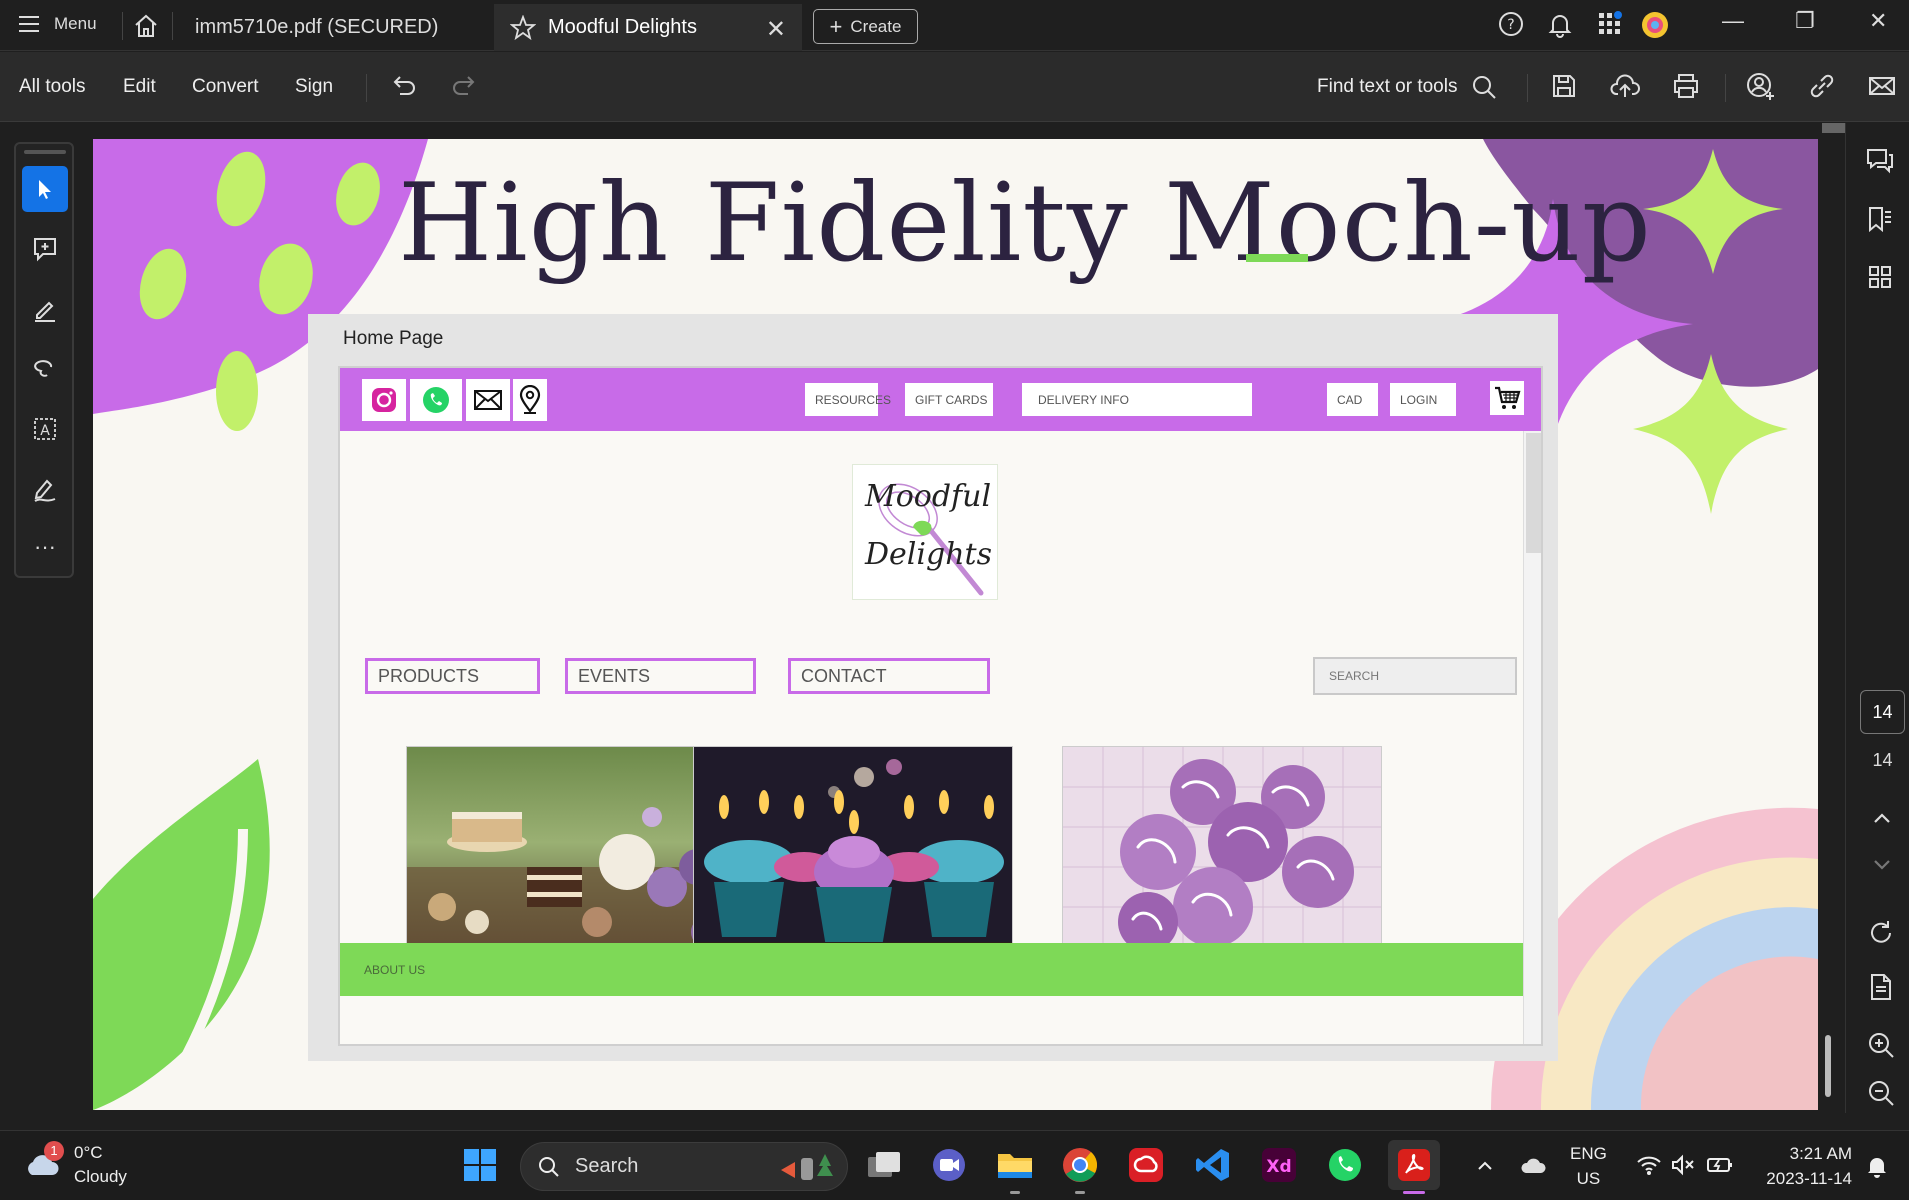 The height and width of the screenshot is (1200, 1909). Describe the element at coordinates (684, 1166) in the screenshot. I see `taskbar-search: Search` at that location.